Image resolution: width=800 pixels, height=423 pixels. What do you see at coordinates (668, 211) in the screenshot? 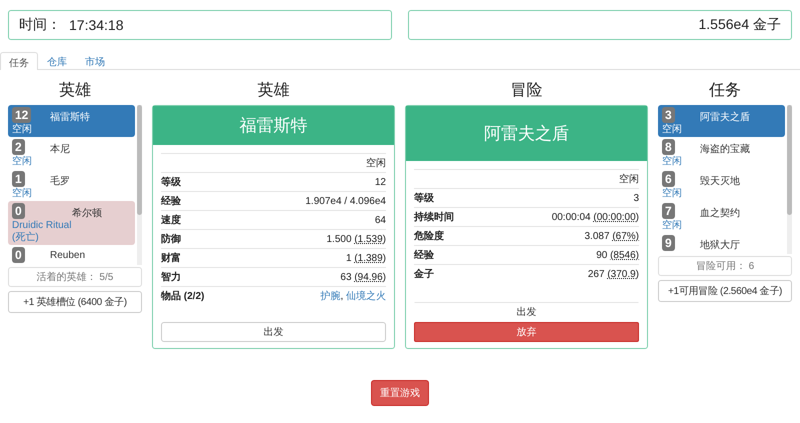
I see `level-badge: 7` at bounding box center [668, 211].